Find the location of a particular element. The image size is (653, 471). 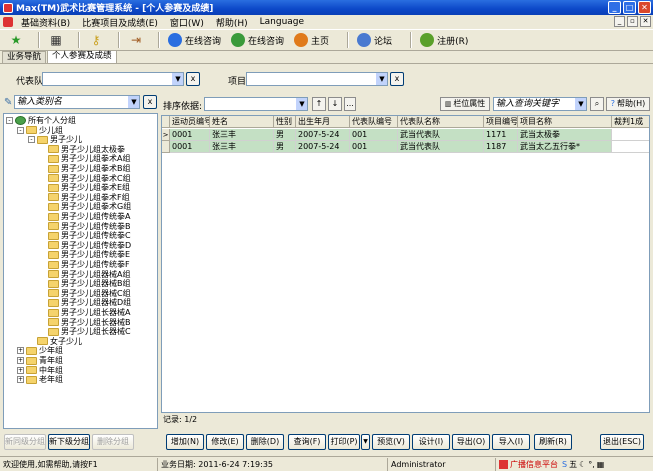

sort-combo: ▼ is located at coordinates (256, 104).